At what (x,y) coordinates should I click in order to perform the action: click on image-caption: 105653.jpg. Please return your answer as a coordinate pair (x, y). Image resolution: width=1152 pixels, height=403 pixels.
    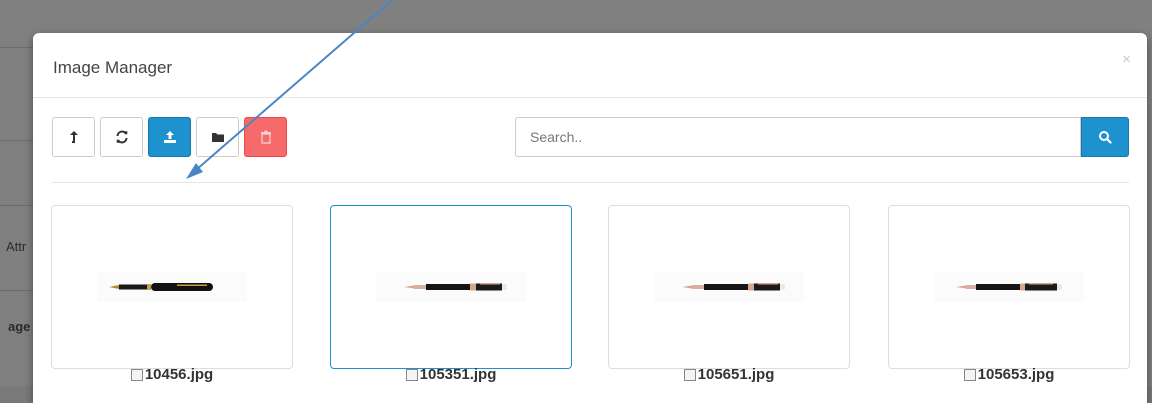
    Looking at the image, I should click on (1009, 375).